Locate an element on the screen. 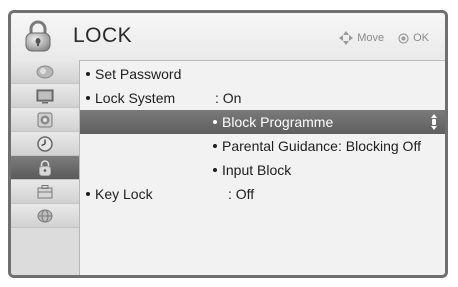 This screenshot has height=287, width=458. navigation-hints: Move OK is located at coordinates (384, 38).